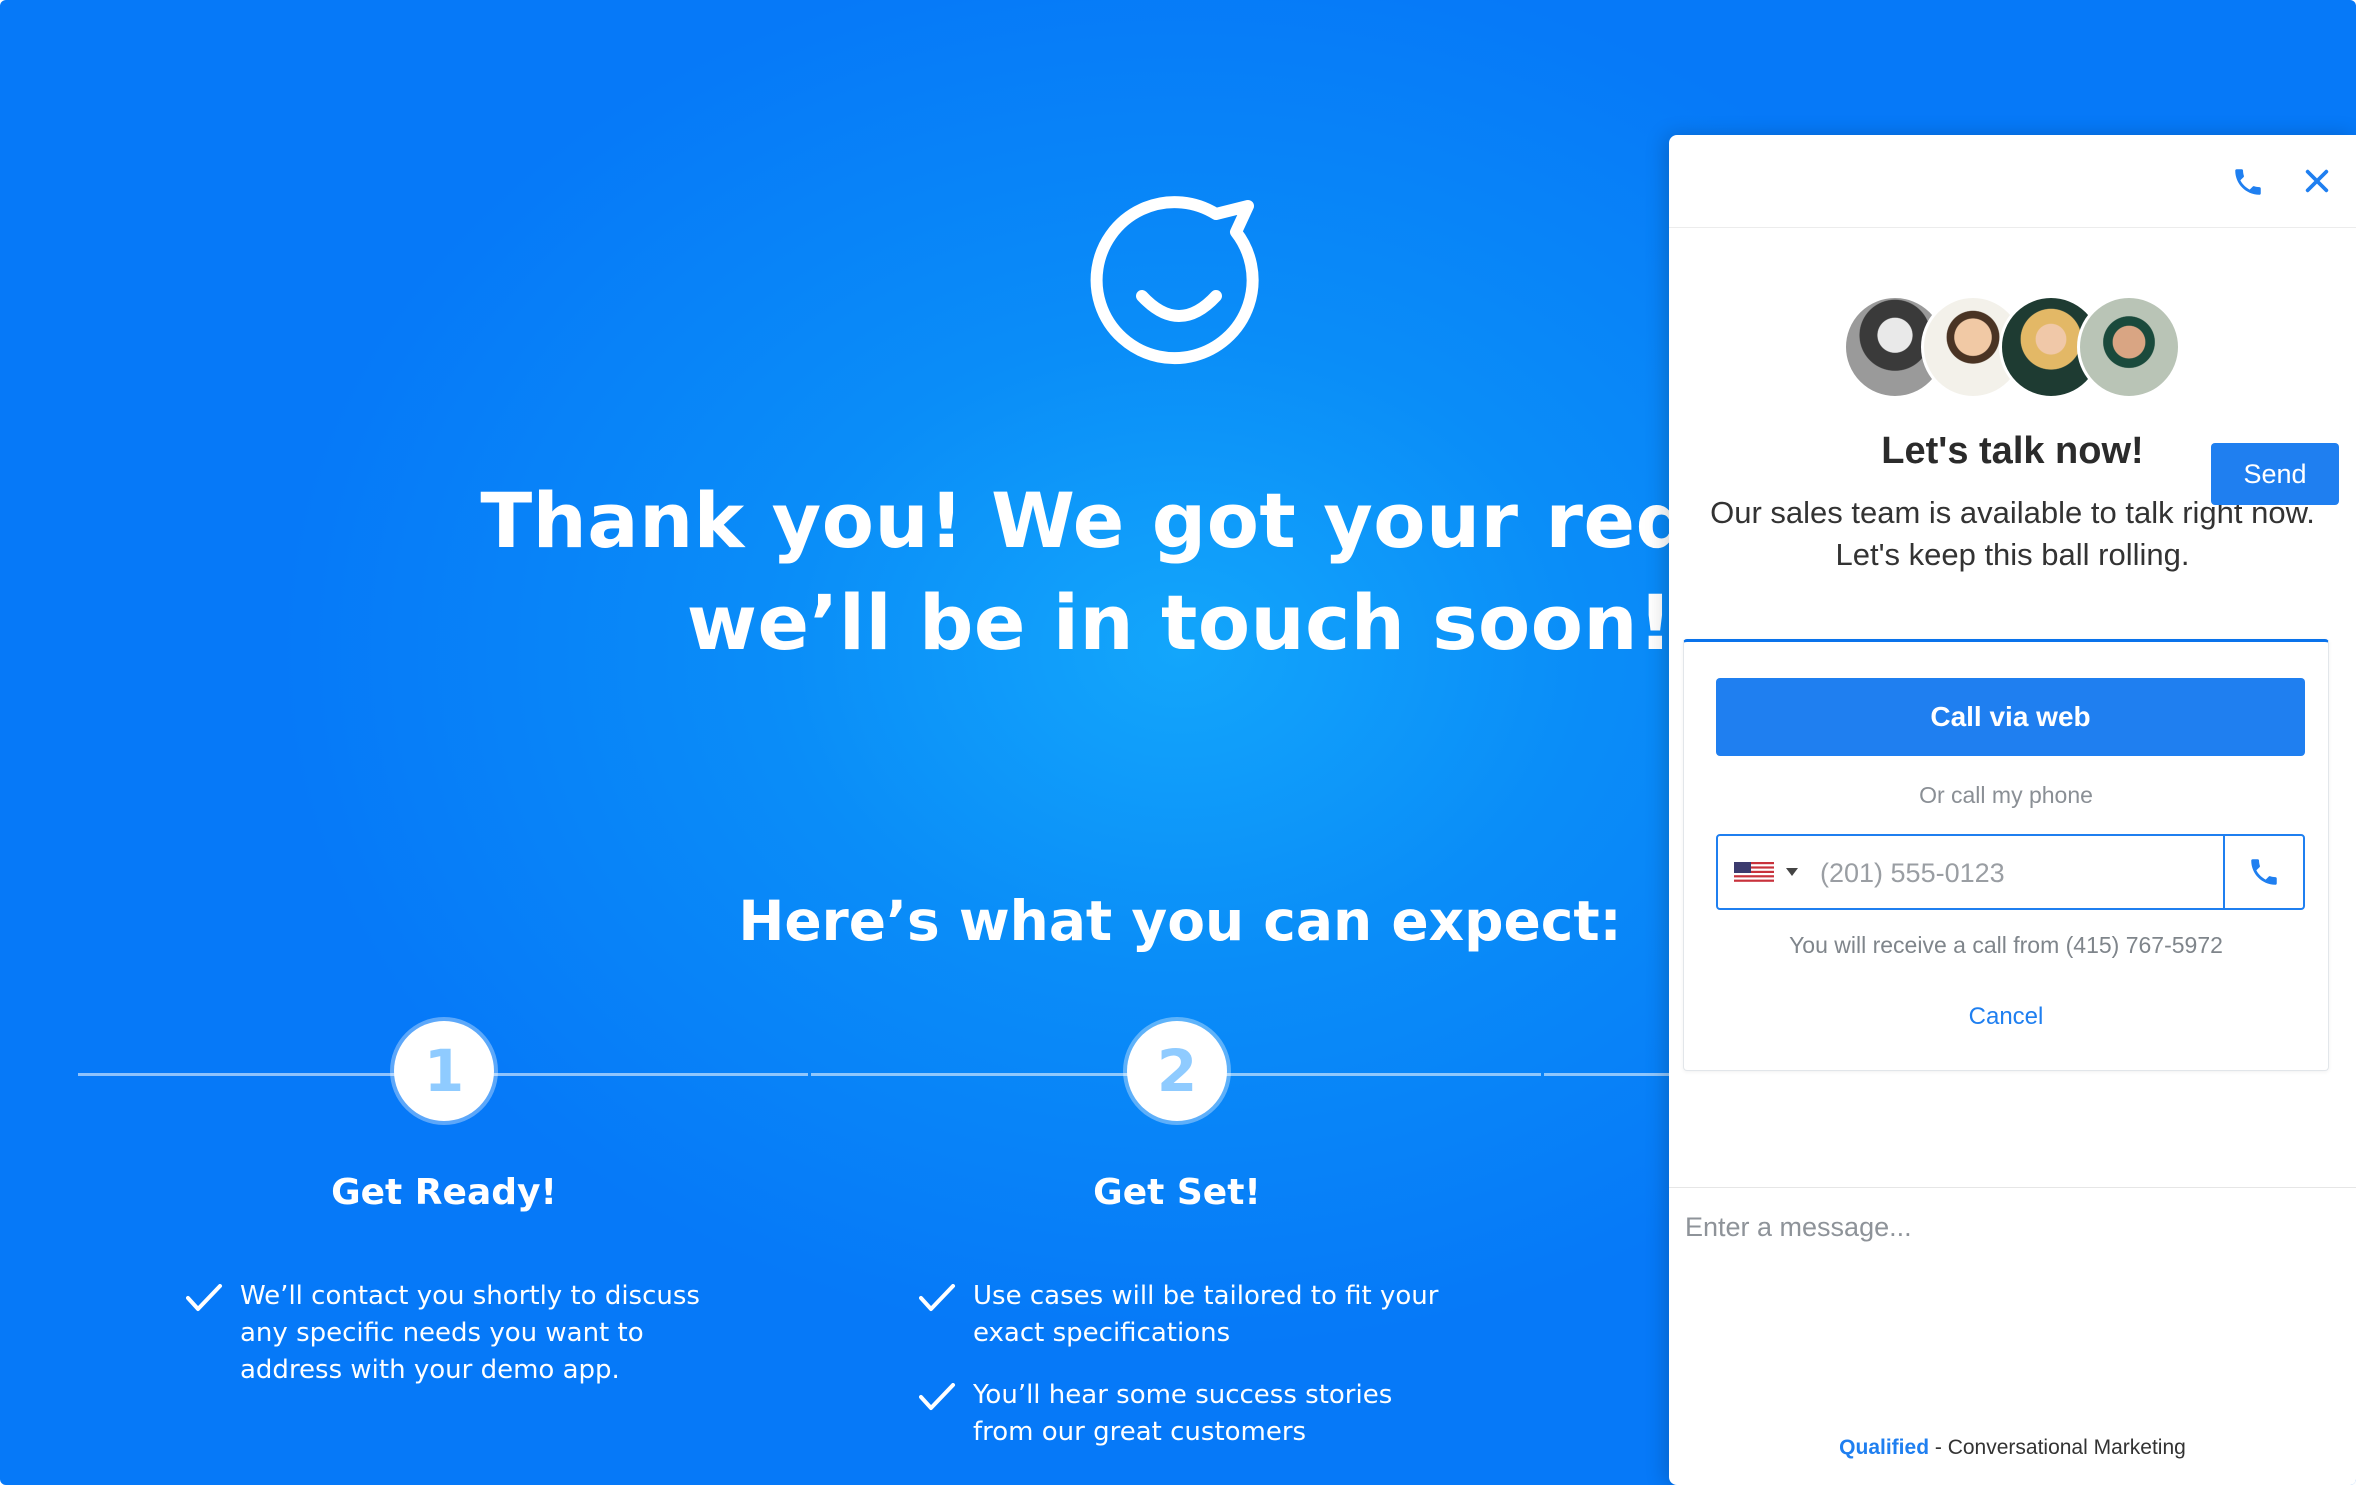 The image size is (2356, 1485). I want to click on sales-team-avatars, so click(2013, 347).